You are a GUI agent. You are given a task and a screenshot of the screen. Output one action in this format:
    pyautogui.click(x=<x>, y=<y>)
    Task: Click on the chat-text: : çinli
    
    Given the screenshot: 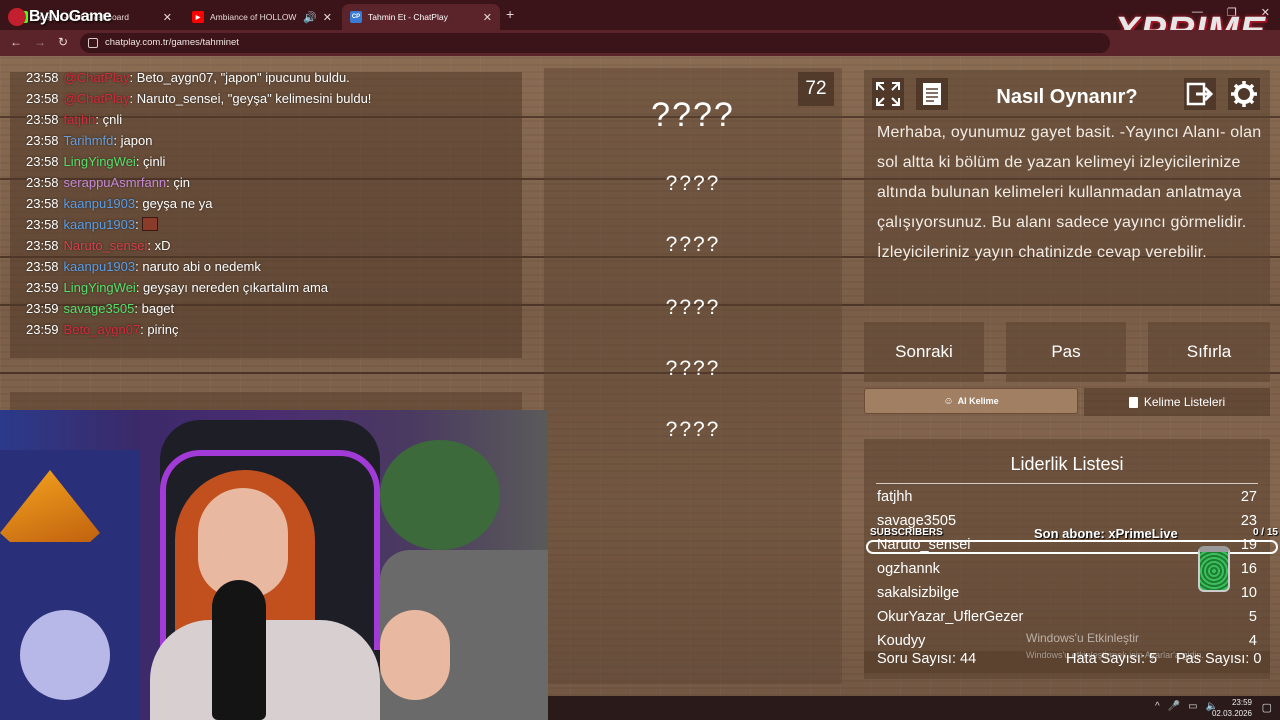 What is the action you would take?
    pyautogui.click(x=150, y=161)
    